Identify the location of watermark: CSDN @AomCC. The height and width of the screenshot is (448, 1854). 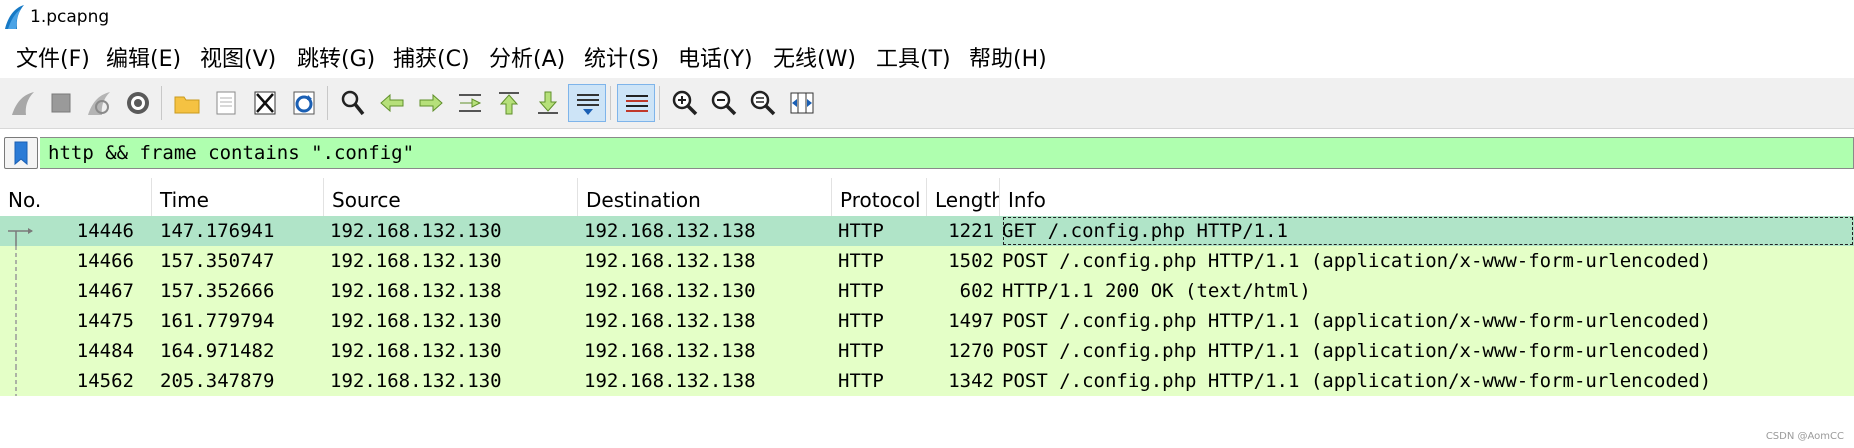
(1804, 436).